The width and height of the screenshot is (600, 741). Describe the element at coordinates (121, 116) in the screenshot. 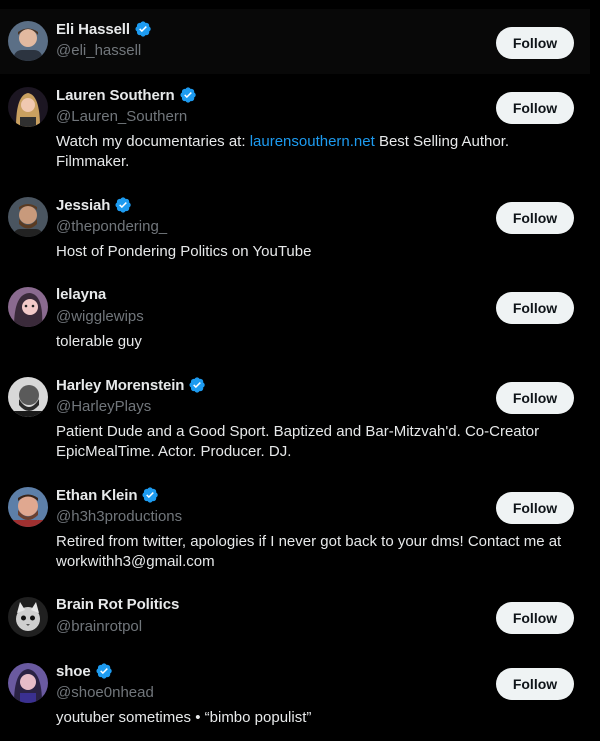

I see `user-handle: @Lauren_Southern` at that location.